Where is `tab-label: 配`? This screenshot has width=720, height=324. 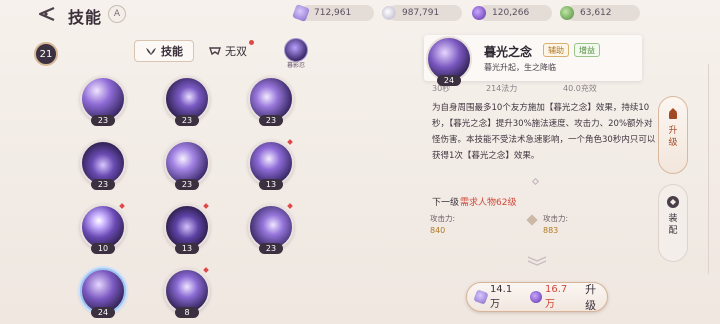 tab-label: 配 is located at coordinates (673, 231).